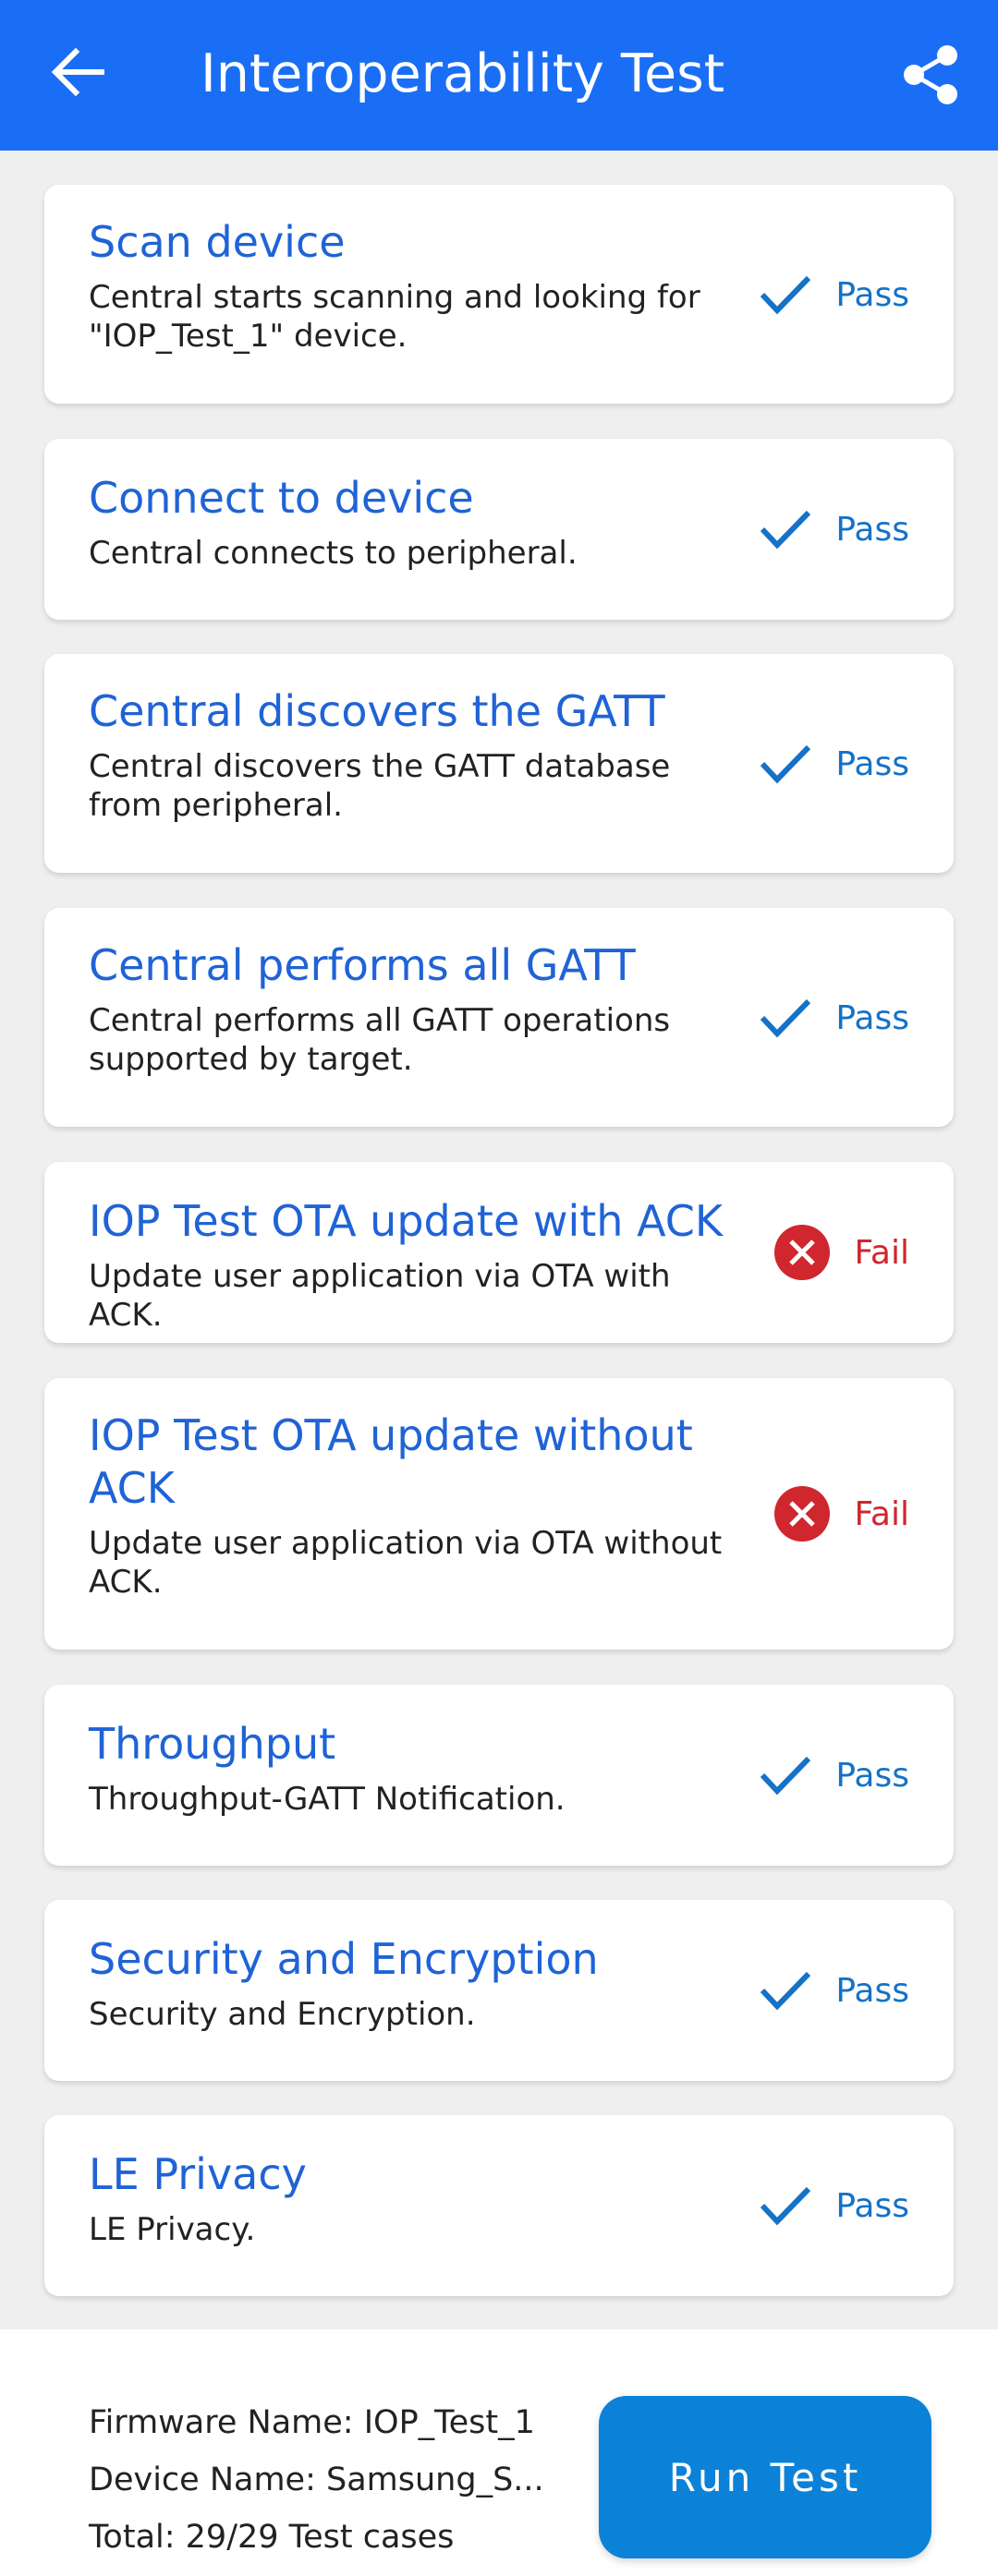 This screenshot has height=2576, width=998. Describe the element at coordinates (172, 2229) in the screenshot. I see `test-description: LE Privacy.` at that location.